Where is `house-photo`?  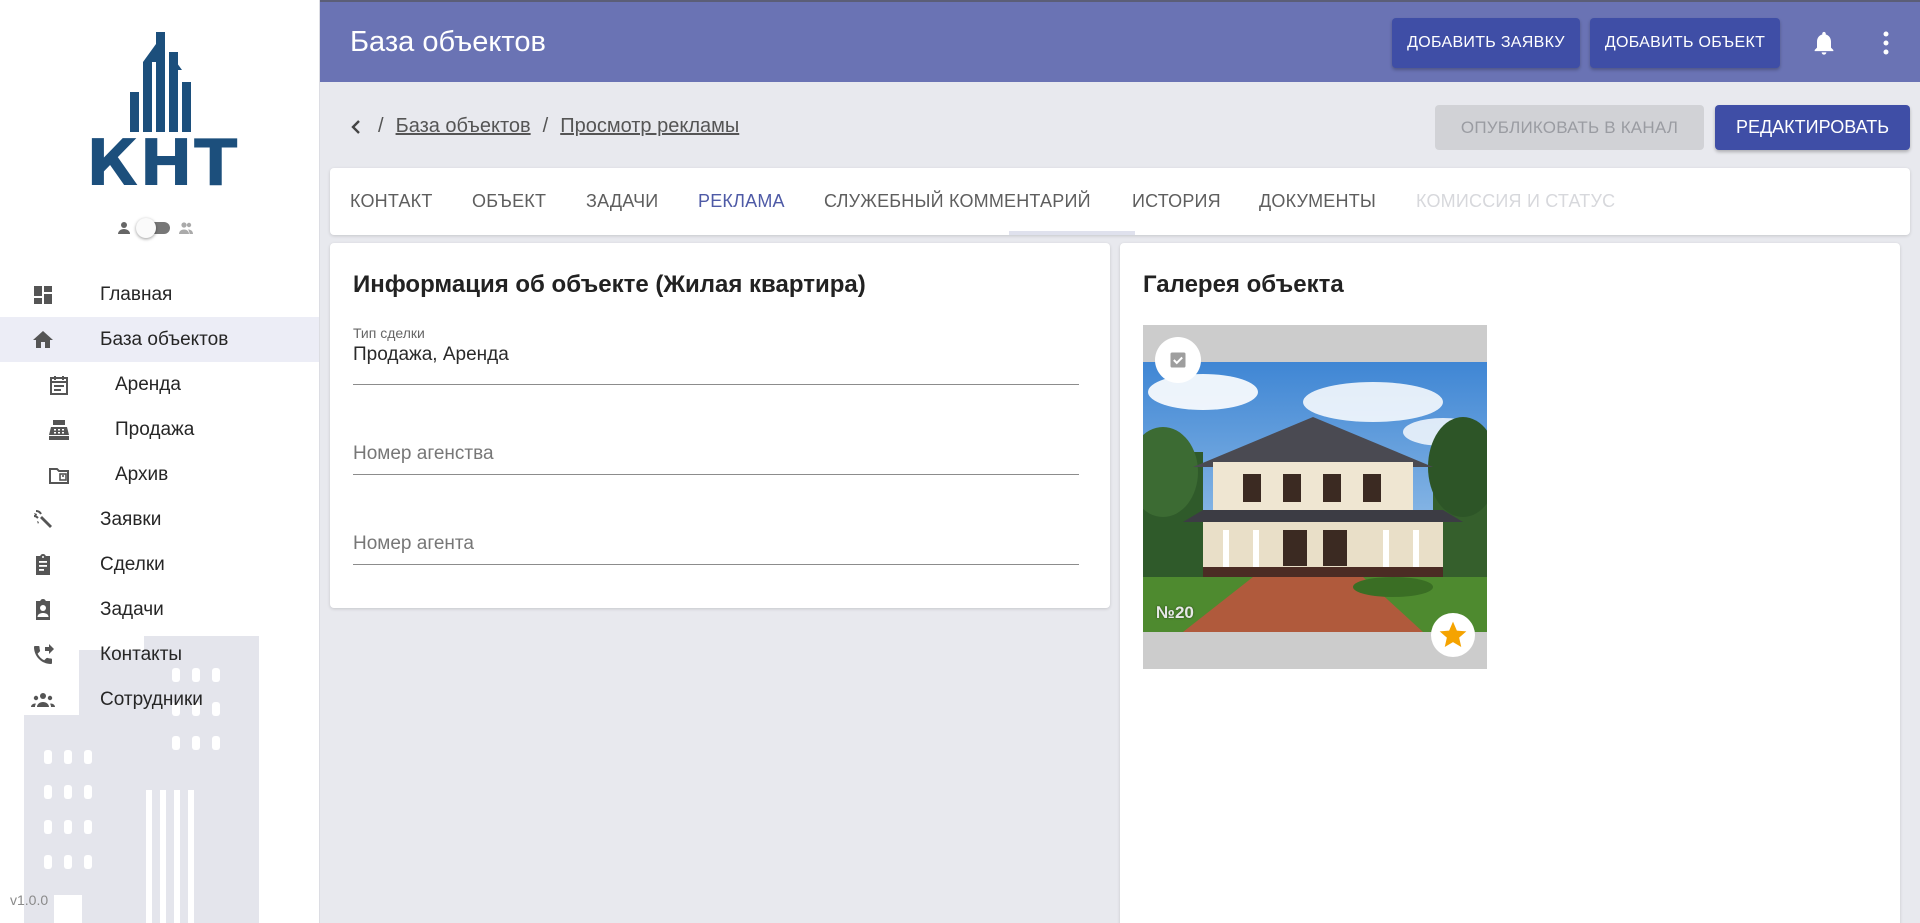 house-photo is located at coordinates (1315, 497).